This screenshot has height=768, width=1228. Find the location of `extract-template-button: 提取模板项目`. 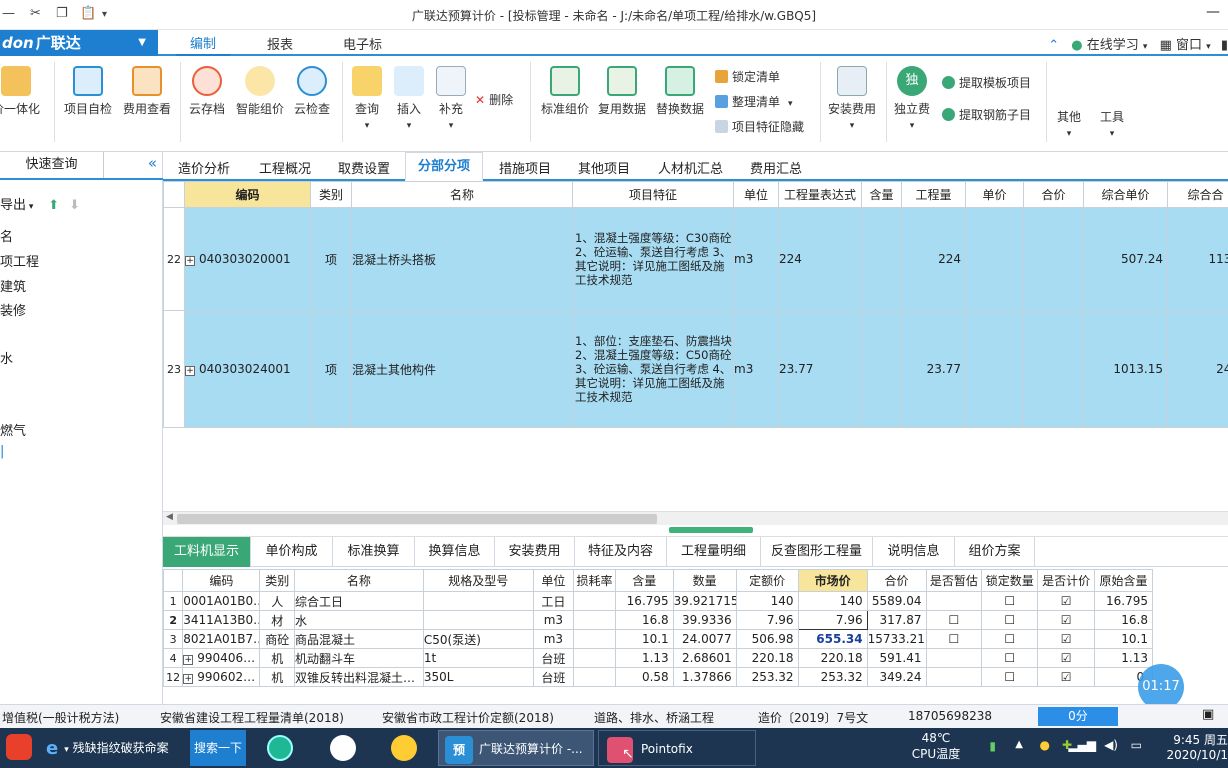

extract-template-button: 提取模板项目 is located at coordinates (986, 82).